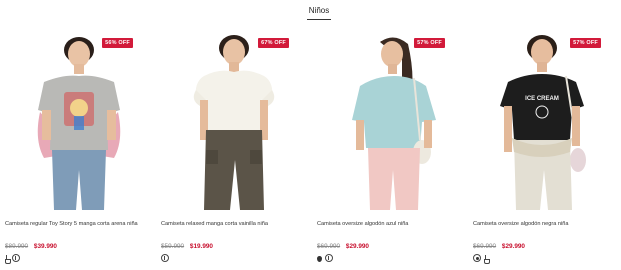  I want to click on discount-badge: 67% OFF, so click(273, 43).